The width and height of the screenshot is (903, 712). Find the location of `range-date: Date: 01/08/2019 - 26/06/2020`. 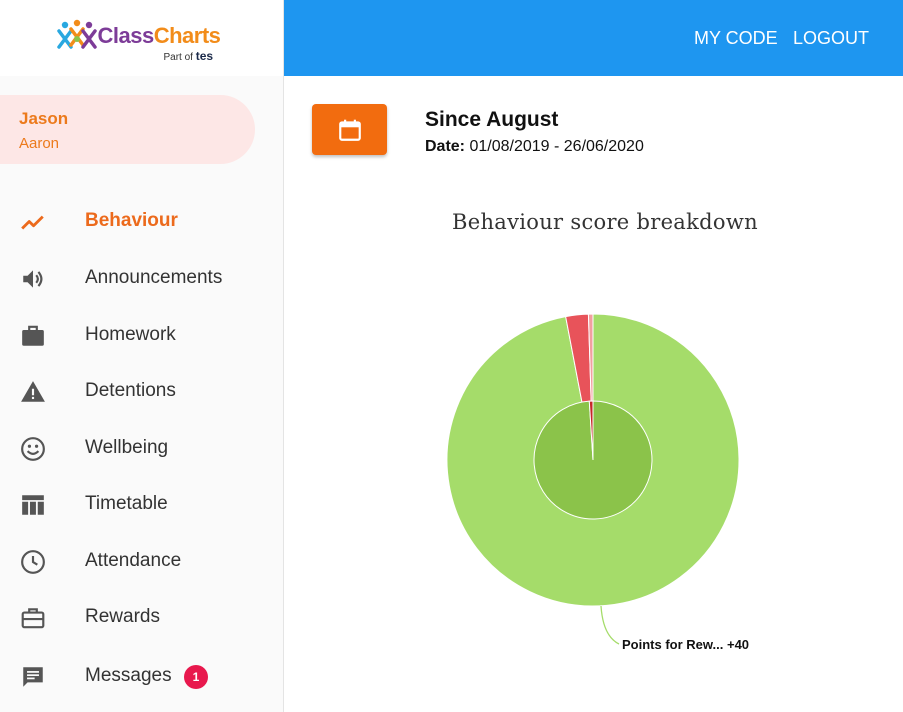

range-date: Date: 01/08/2019 - 26/06/2020 is located at coordinates (534, 146).